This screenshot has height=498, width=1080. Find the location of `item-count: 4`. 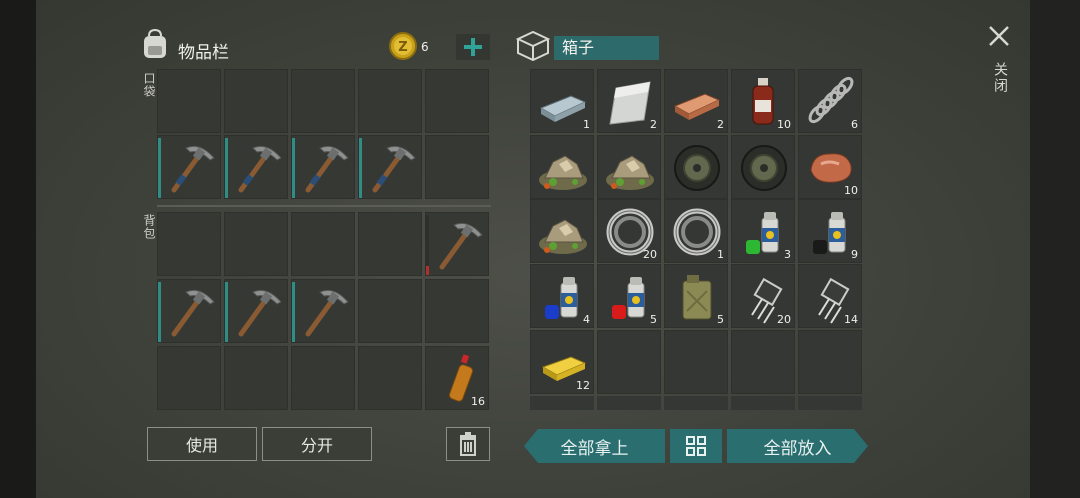

item-count: 4 is located at coordinates (586, 319).